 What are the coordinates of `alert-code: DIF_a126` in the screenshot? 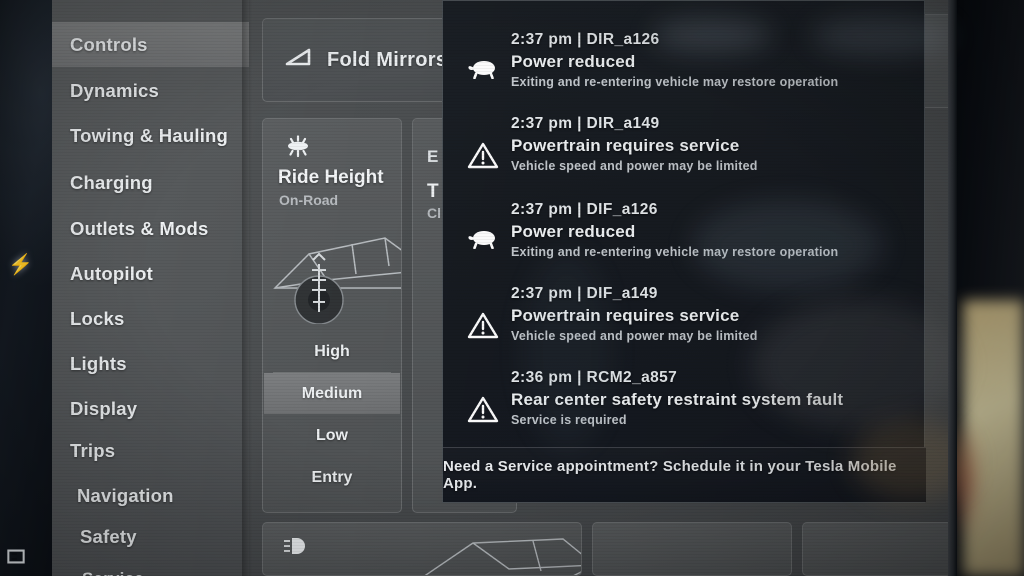 It's located at (622, 209).